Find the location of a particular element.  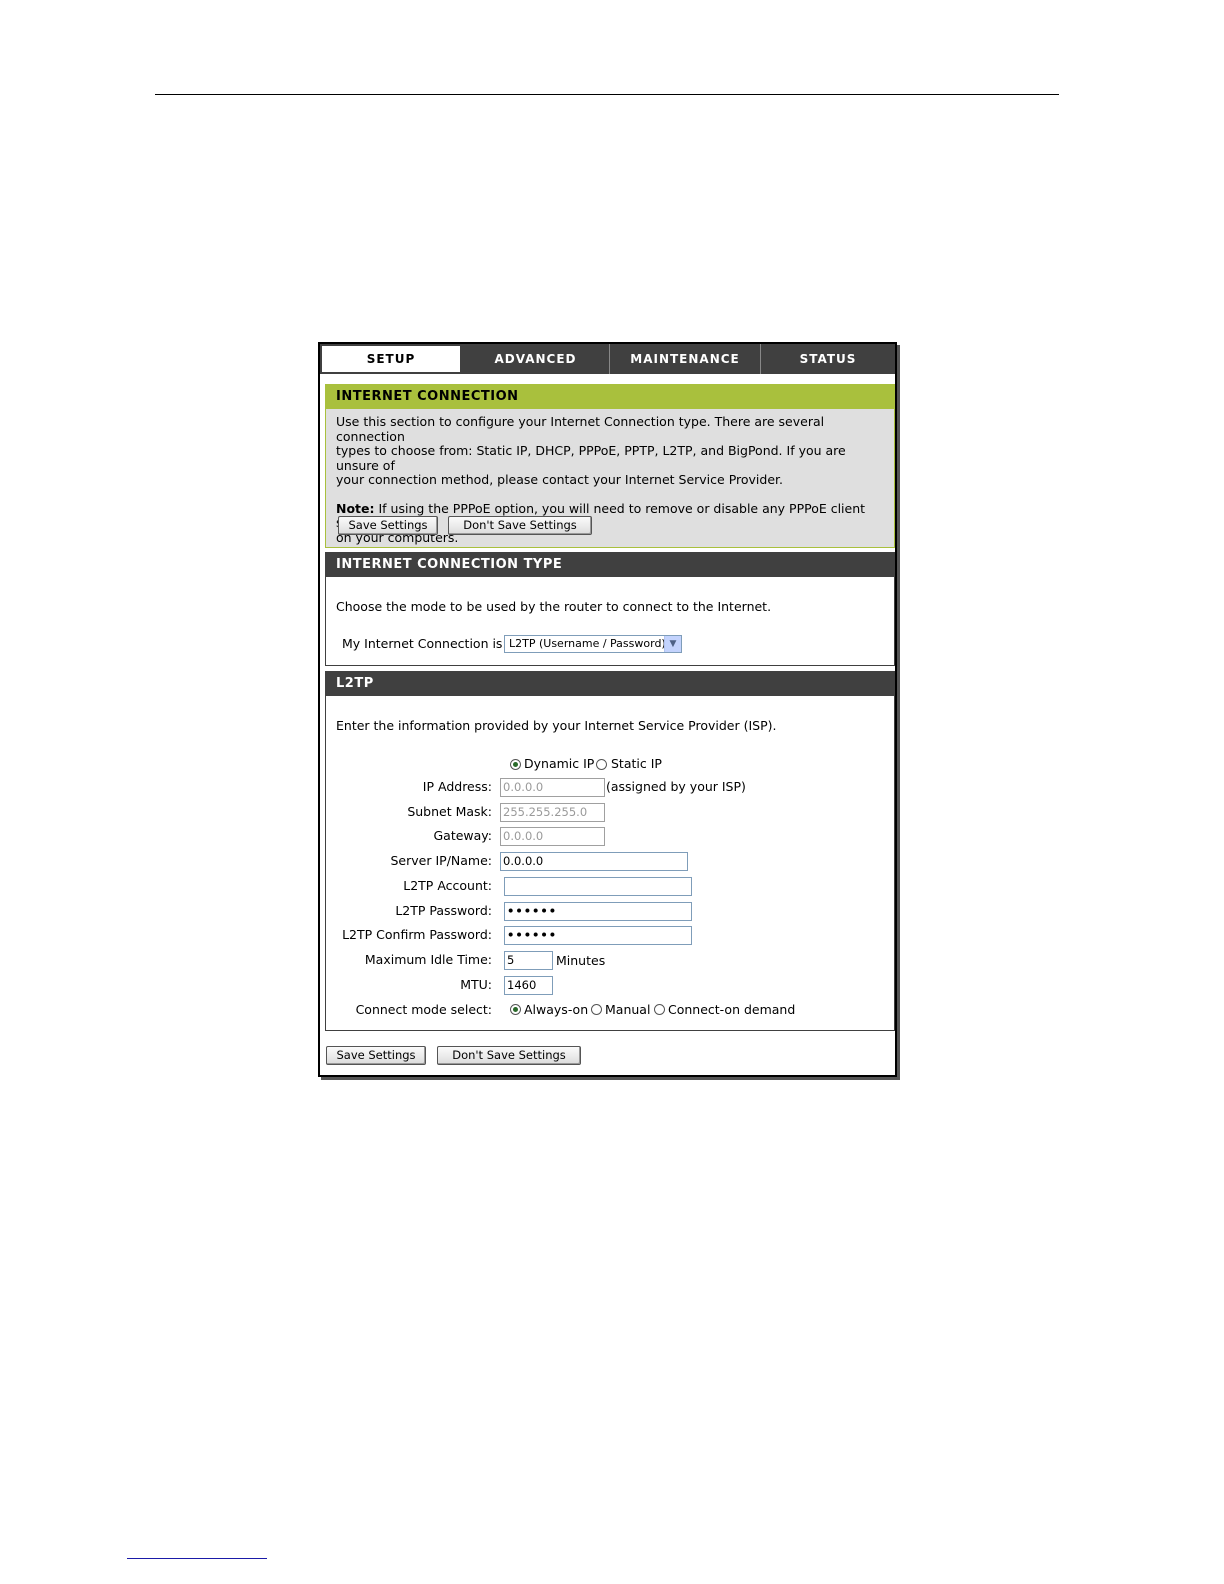

l2tp-title: L2TP is located at coordinates (610, 684).